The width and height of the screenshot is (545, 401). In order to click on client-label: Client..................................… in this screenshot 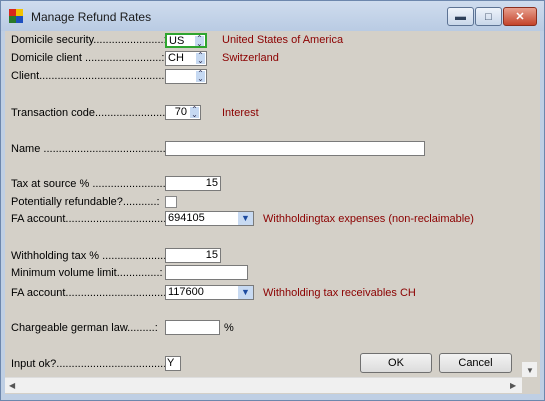, I will do `click(92, 76)`.